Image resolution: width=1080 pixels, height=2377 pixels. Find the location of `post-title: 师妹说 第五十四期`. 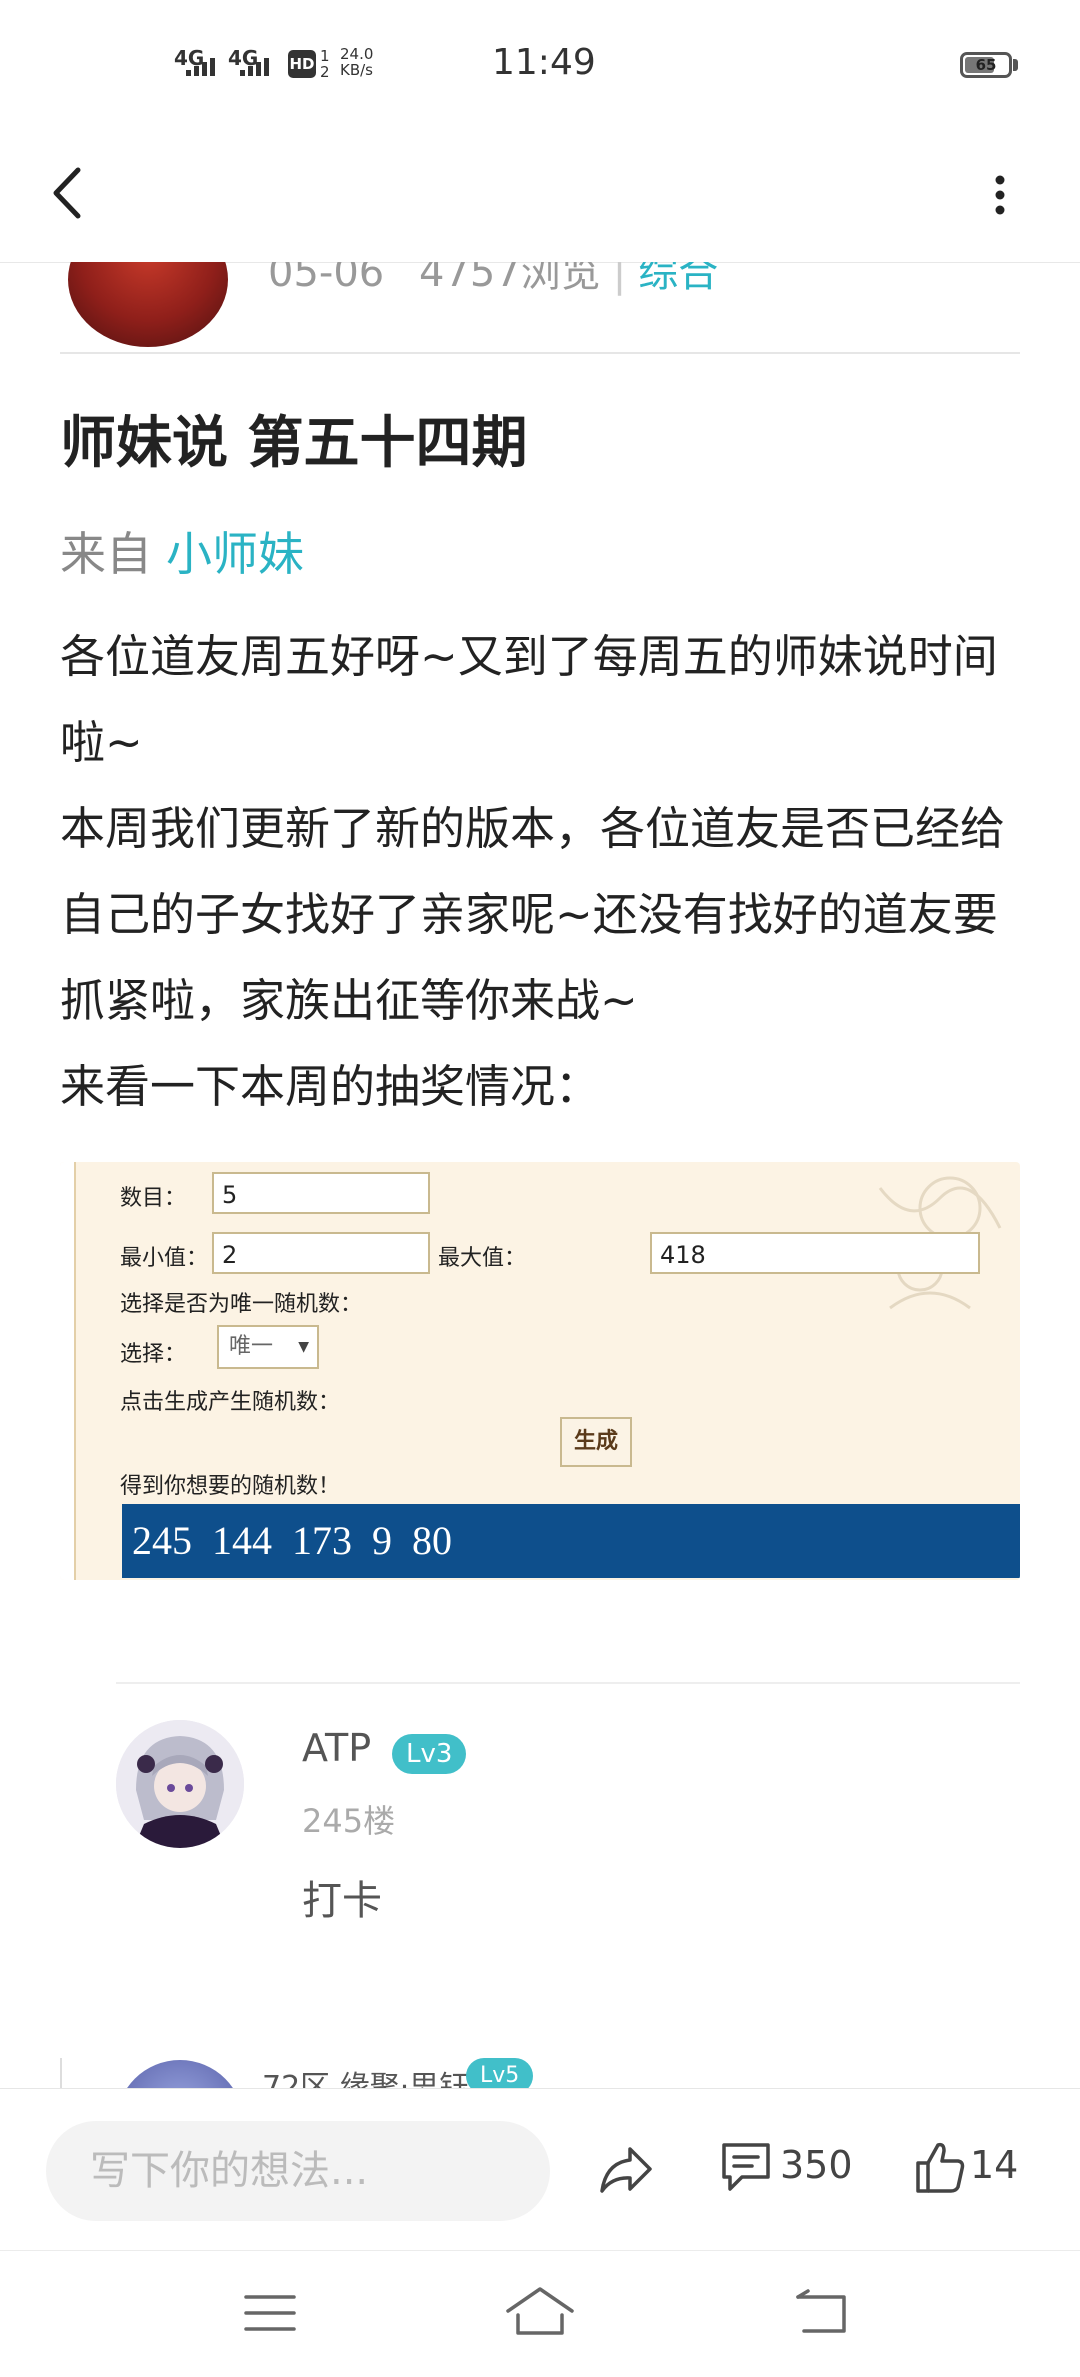

post-title: 师妹说 第五十四期 is located at coordinates (294, 443).